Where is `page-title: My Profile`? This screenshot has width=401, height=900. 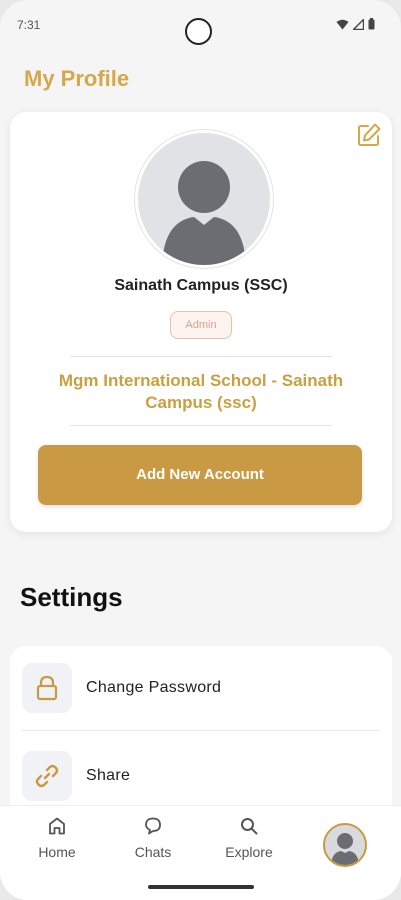
page-title: My Profile is located at coordinates (77, 78).